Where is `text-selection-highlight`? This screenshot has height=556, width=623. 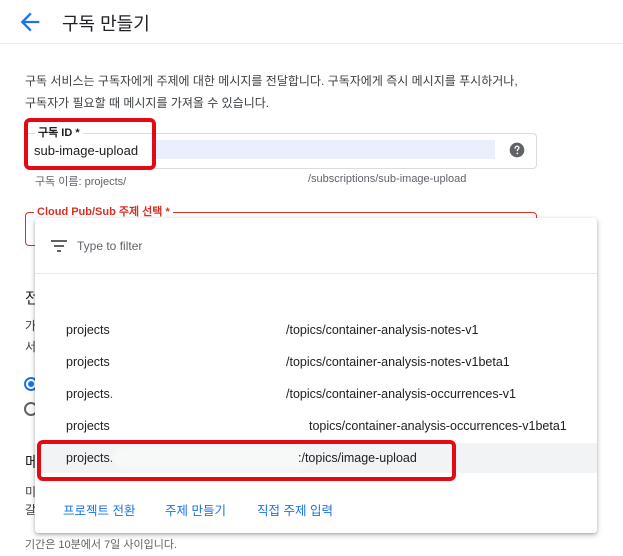
text-selection-highlight is located at coordinates (325, 149).